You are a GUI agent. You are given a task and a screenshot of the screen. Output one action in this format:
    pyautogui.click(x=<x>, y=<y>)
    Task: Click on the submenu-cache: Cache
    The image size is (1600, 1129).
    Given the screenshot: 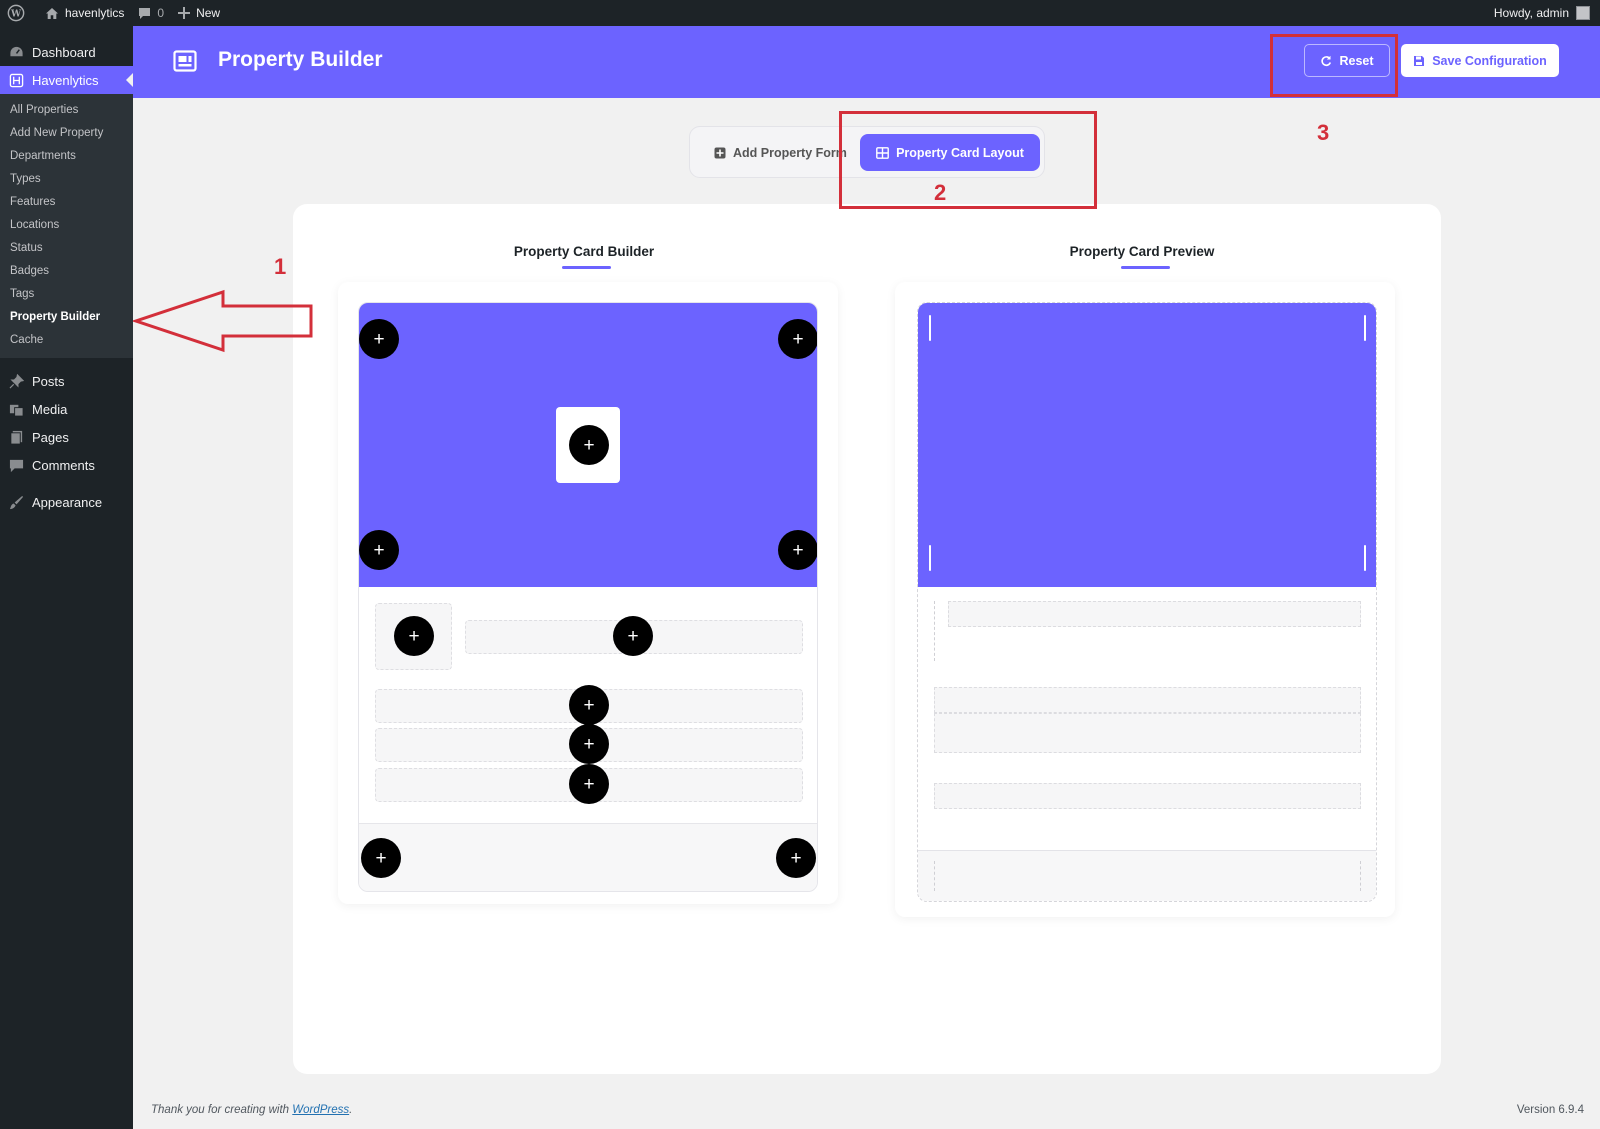 What is the action you would take?
    pyautogui.click(x=66, y=340)
    